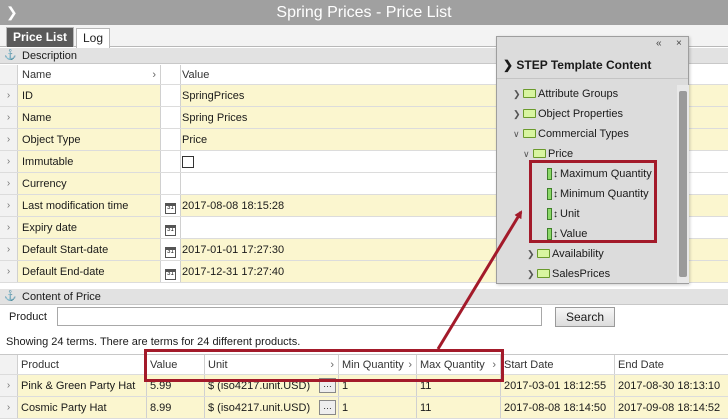 Image resolution: width=728 pixels, height=420 pixels. What do you see at coordinates (40, 37) in the screenshot?
I see `tab-price-list: Price List` at bounding box center [40, 37].